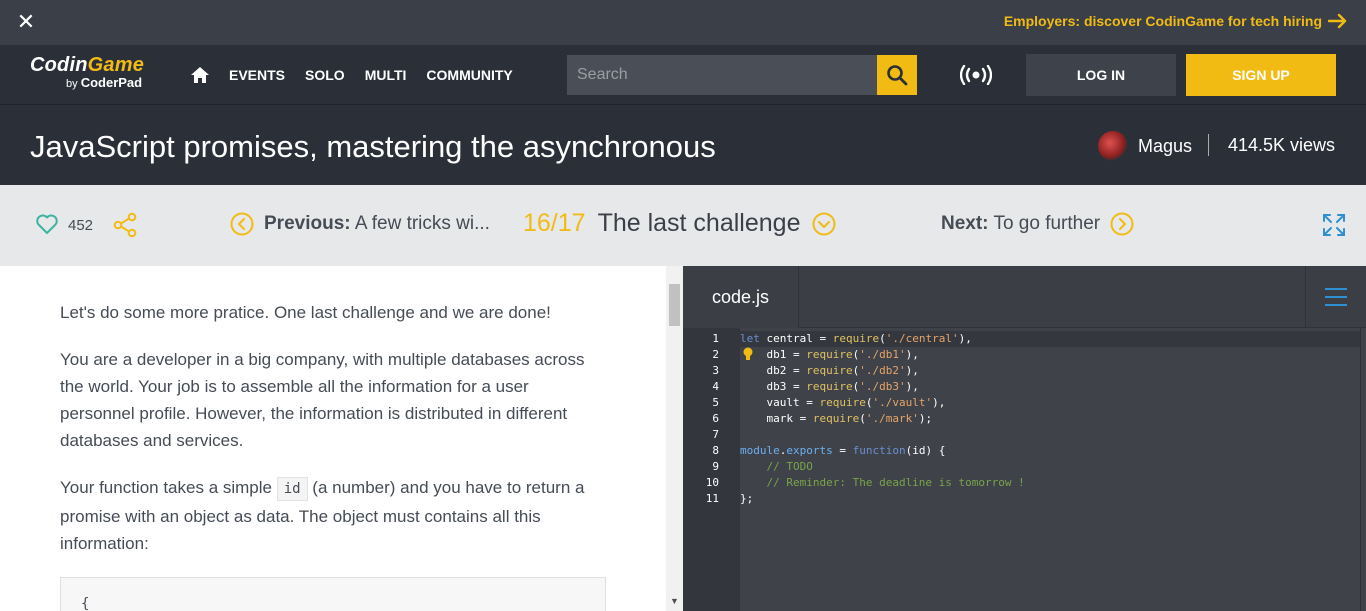 The width and height of the screenshot is (1366, 611). Describe the element at coordinates (47, 224) in the screenshot. I see `heart-icon` at that location.